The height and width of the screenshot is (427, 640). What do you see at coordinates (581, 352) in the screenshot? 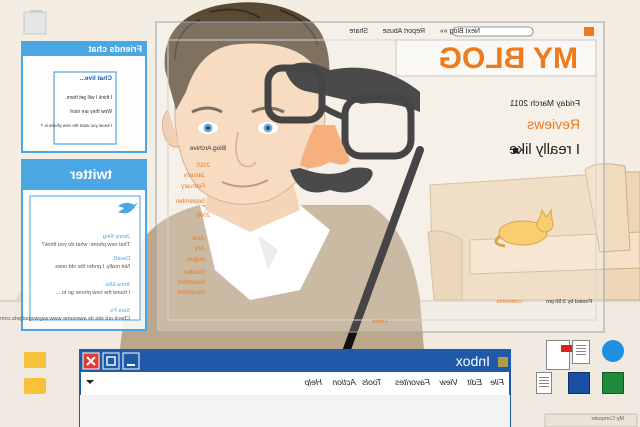
I see `document-icon` at bounding box center [581, 352].